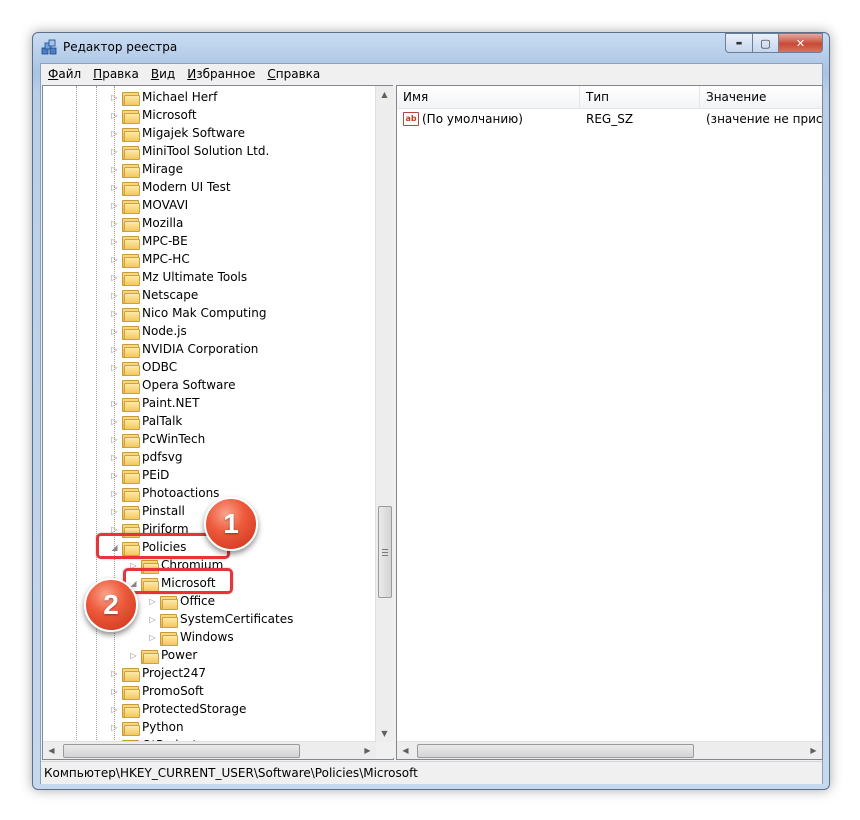 Image resolution: width=860 pixels, height=820 pixels. Describe the element at coordinates (293, 74) in the screenshot. I see `menu-help: Справка` at that location.